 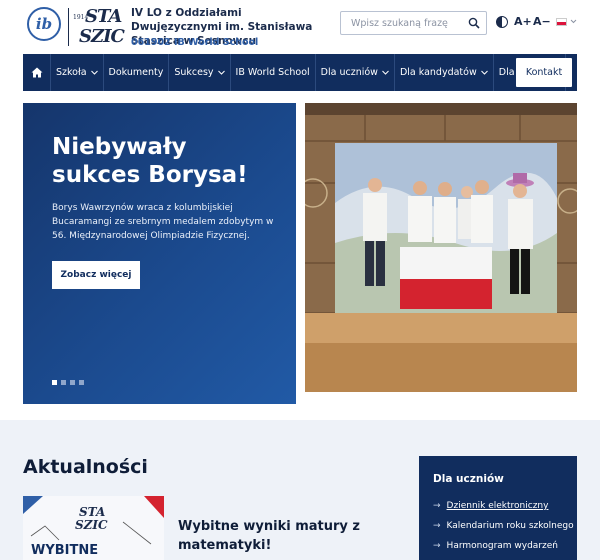 I want to click on students-link-label: Kalendarium roku szkolnego, so click(x=510, y=526).